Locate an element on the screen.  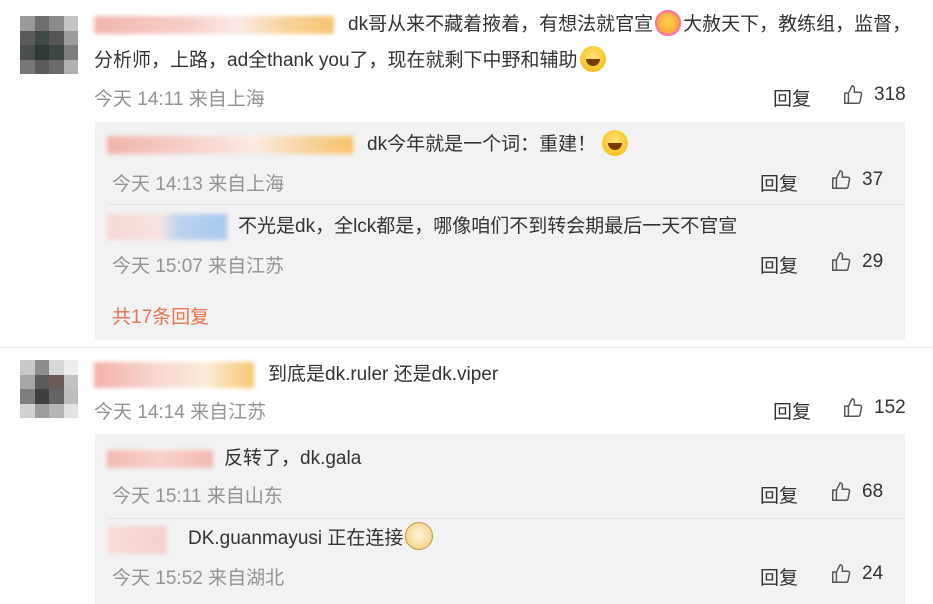
comment-text: 到底是dk.ruler 还是dk.viper is located at coordinates (383, 374).